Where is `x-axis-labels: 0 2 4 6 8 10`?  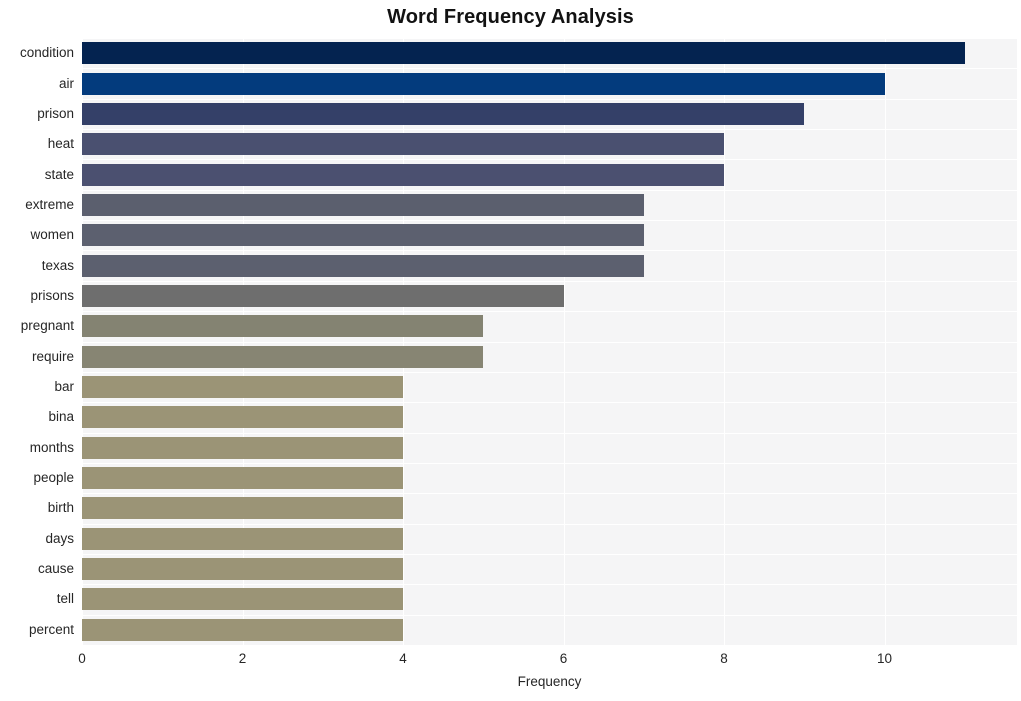
x-axis-labels: 0 2 4 6 8 10 is located at coordinates (510, 658).